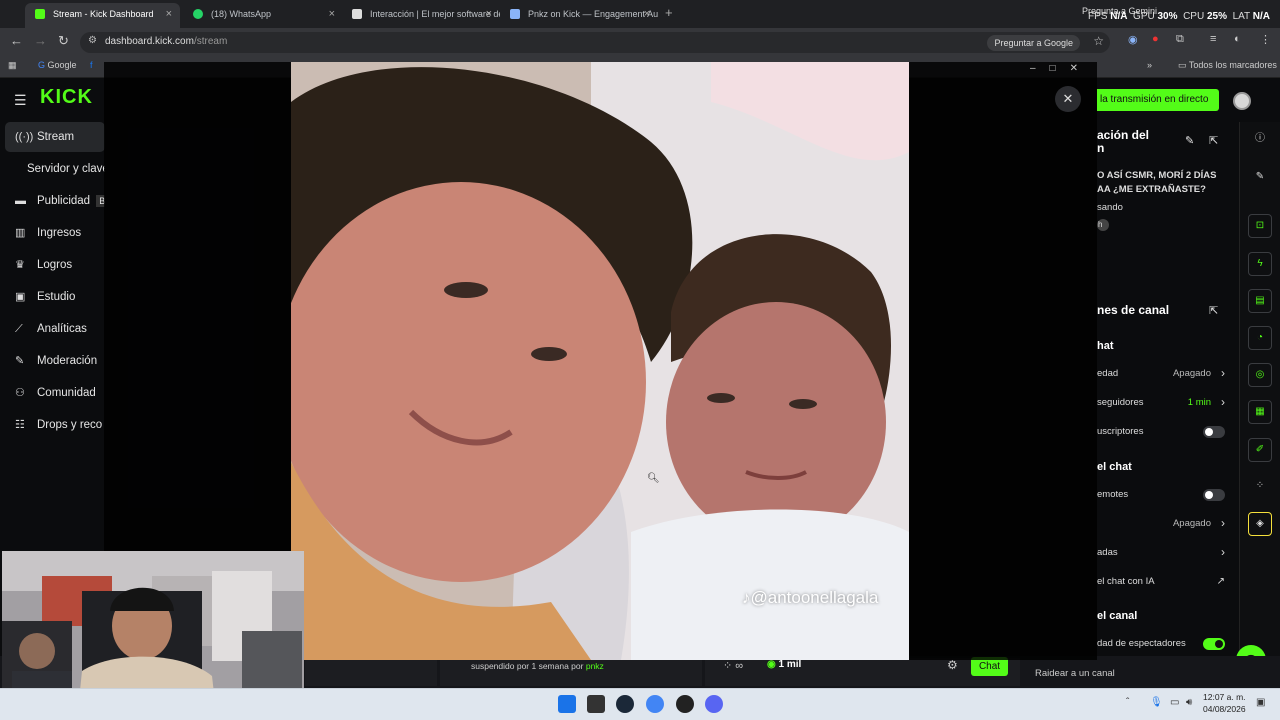  Describe the element at coordinates (1241, 16) in the screenshot. I see `lat-label: LAT` at that location.